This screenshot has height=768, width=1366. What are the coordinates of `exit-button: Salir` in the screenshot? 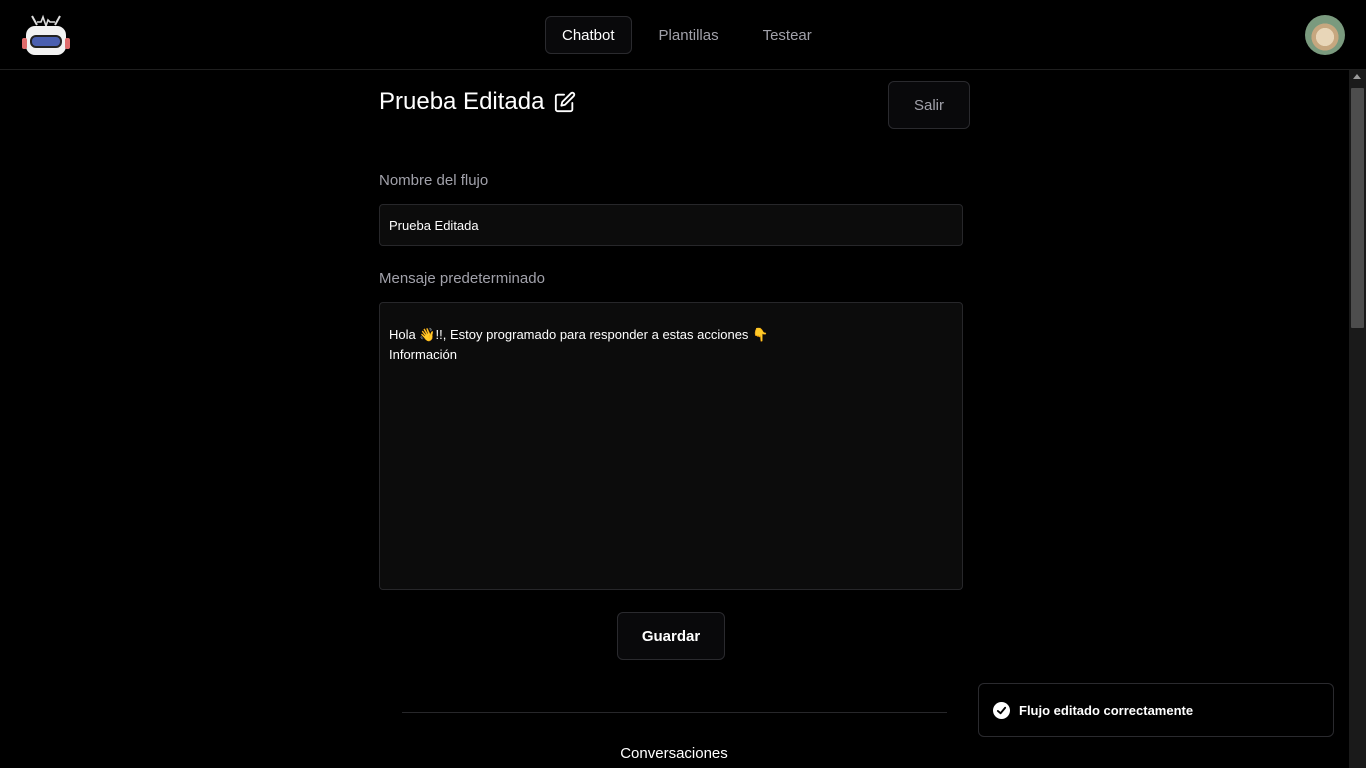 It's located at (929, 105).